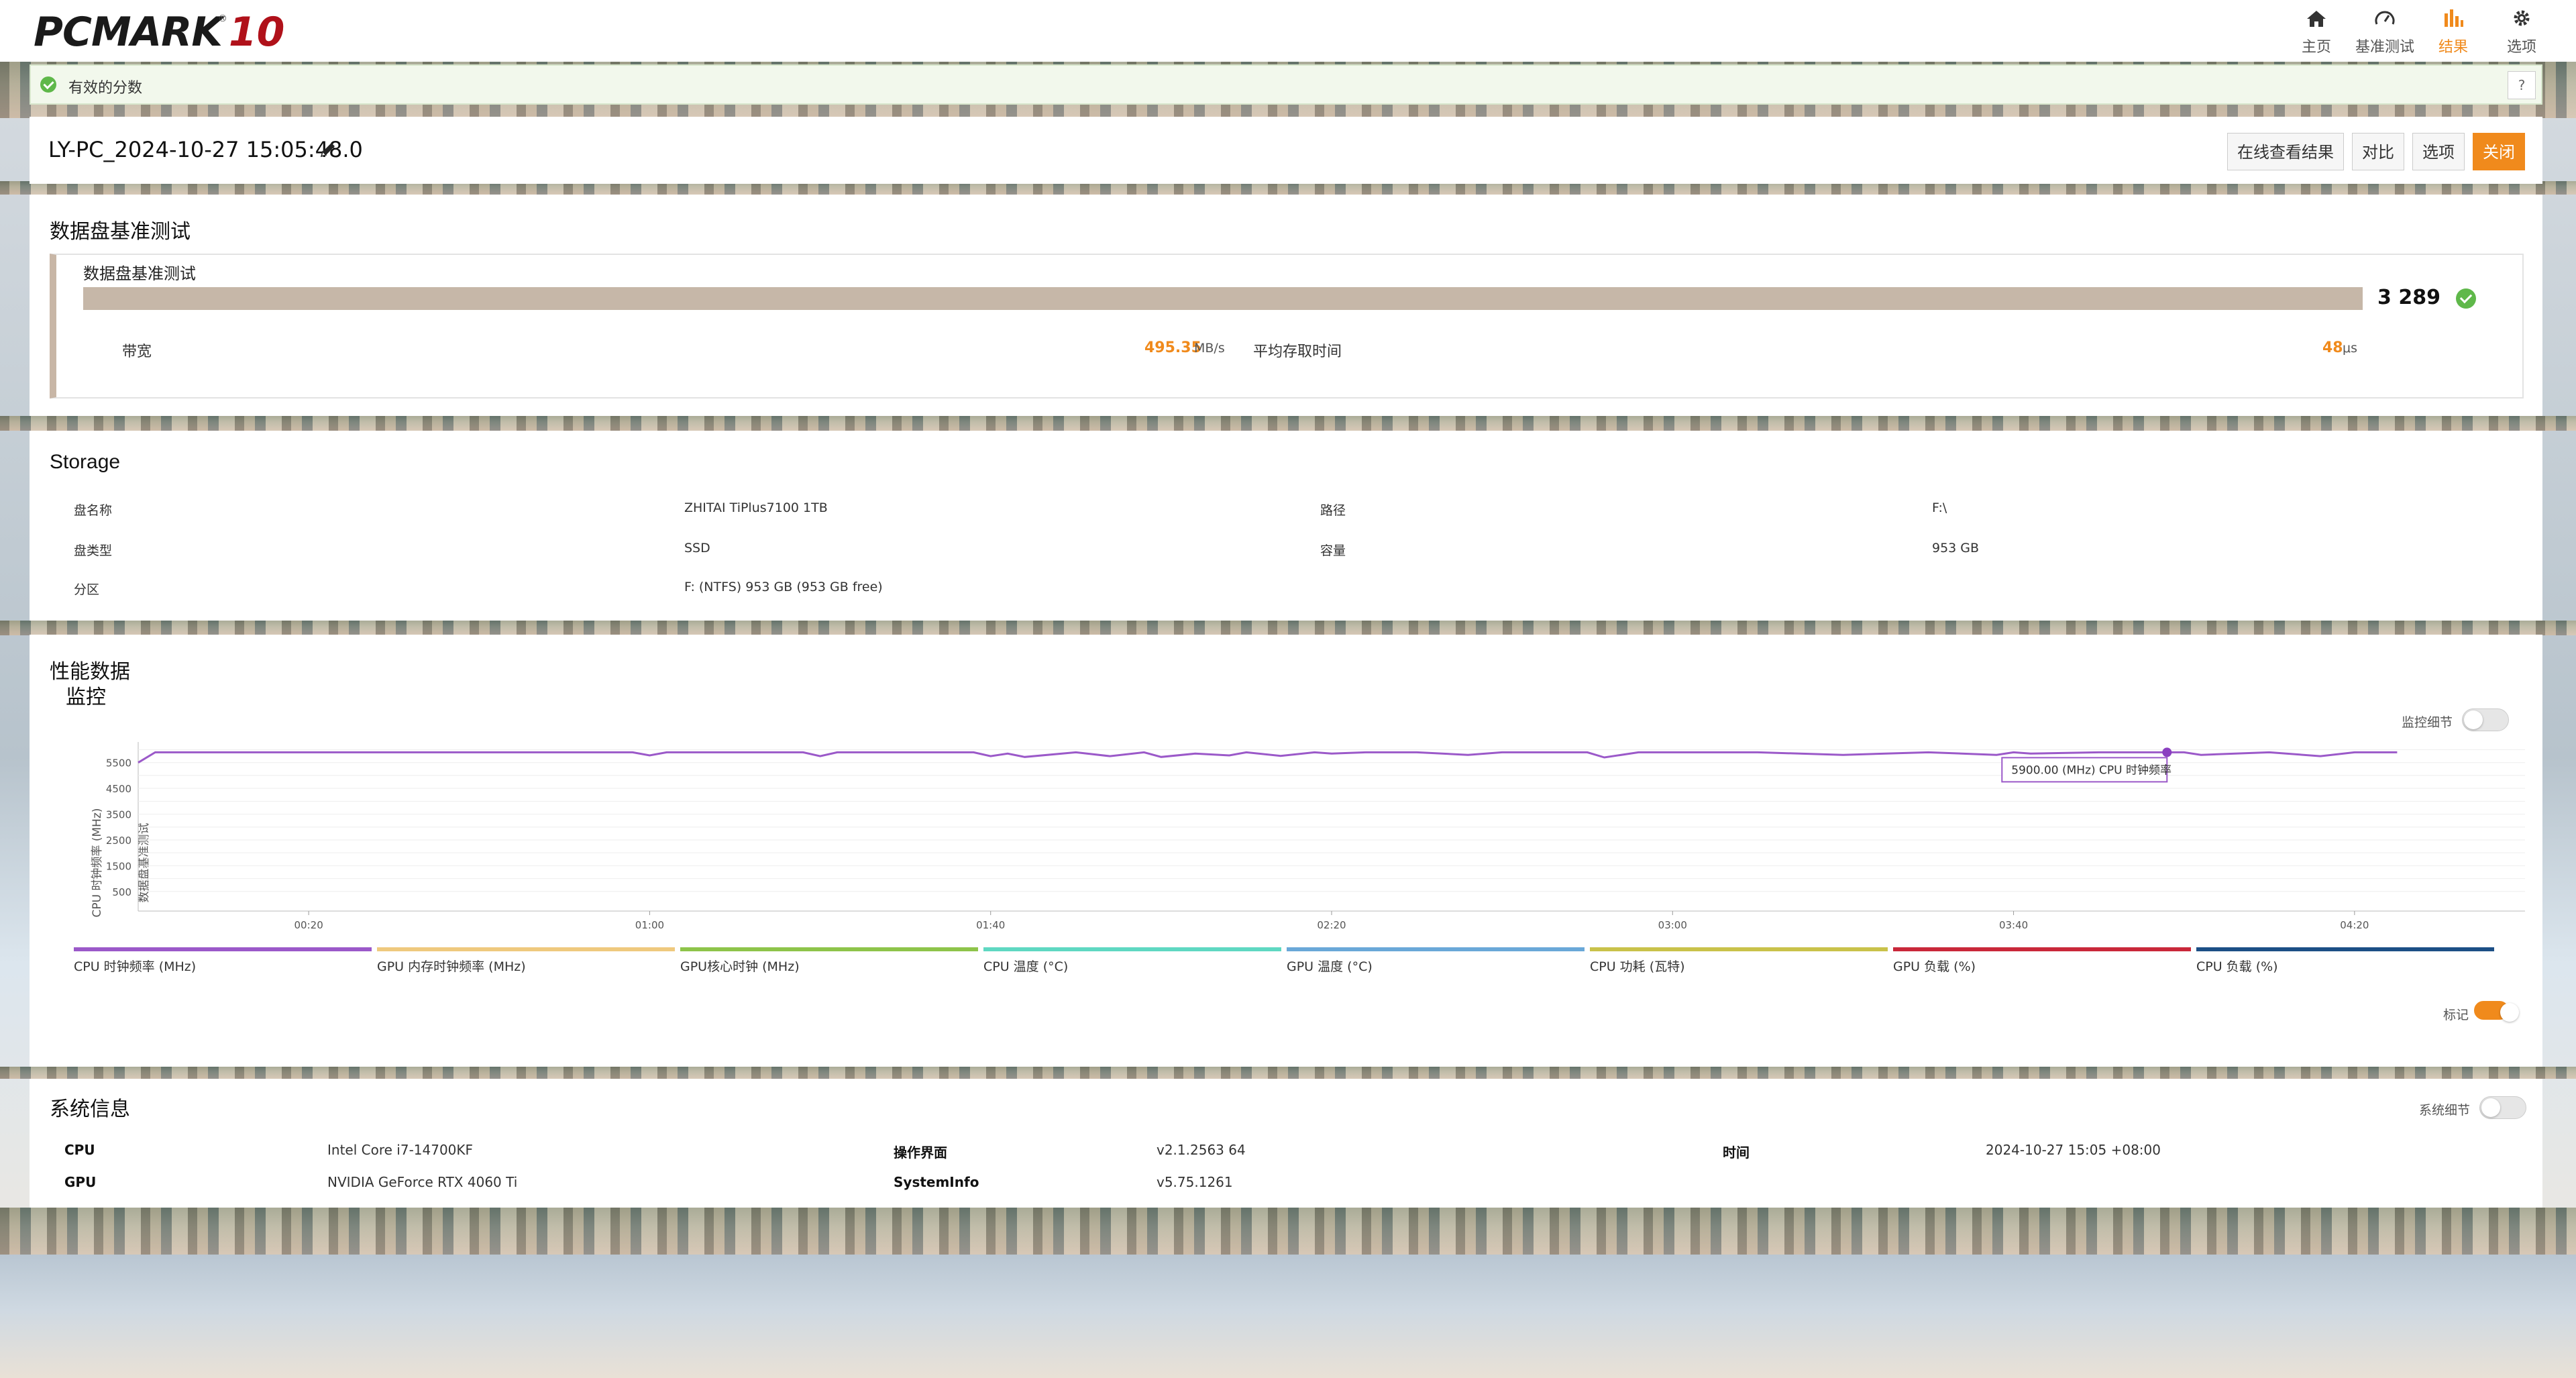 The image size is (2576, 1378). What do you see at coordinates (2445, 1110) in the screenshot?
I see `system-detail-label: 系统细节` at bounding box center [2445, 1110].